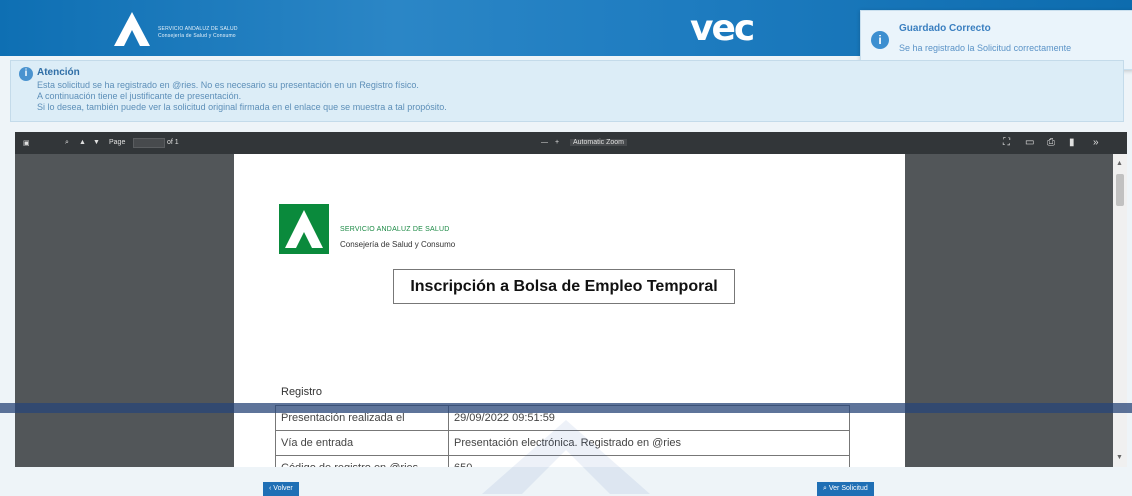  What do you see at coordinates (96, 142) in the screenshot?
I see `next-page-icon: ▼` at bounding box center [96, 142].